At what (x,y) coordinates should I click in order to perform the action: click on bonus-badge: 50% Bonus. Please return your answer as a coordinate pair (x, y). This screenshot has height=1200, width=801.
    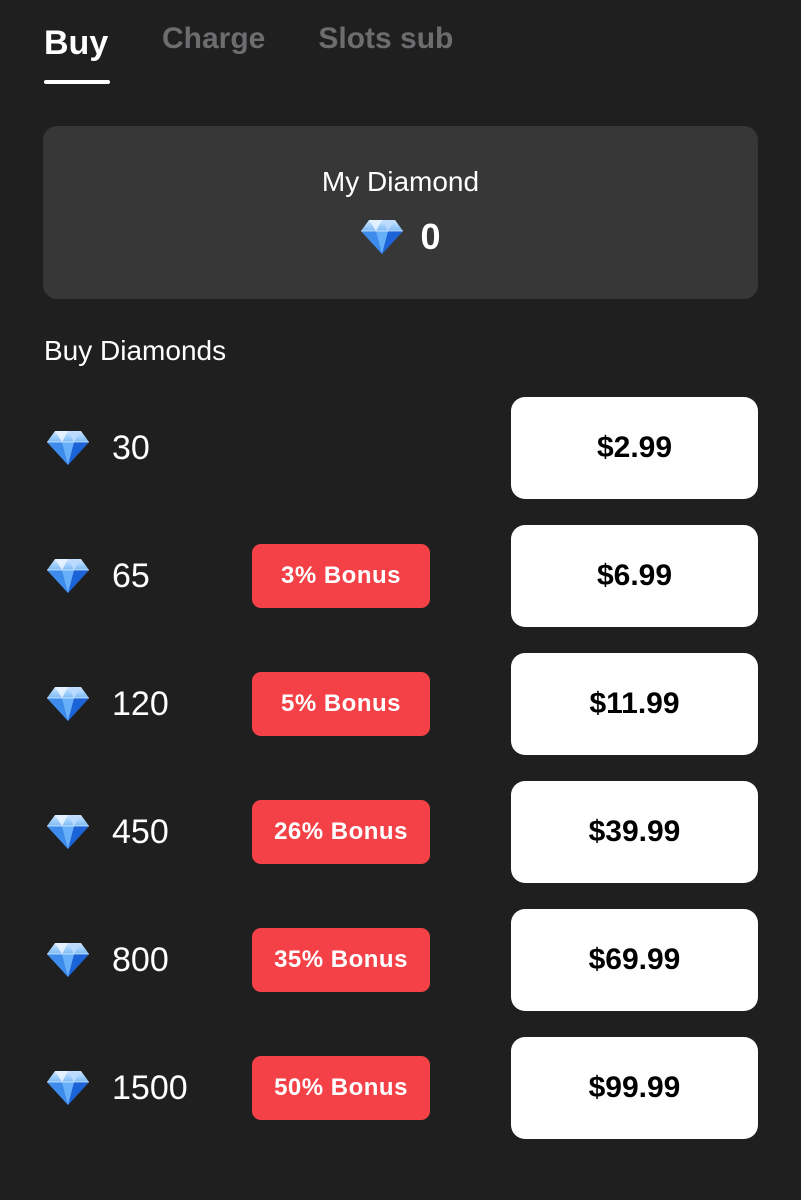
    Looking at the image, I should click on (341, 1088).